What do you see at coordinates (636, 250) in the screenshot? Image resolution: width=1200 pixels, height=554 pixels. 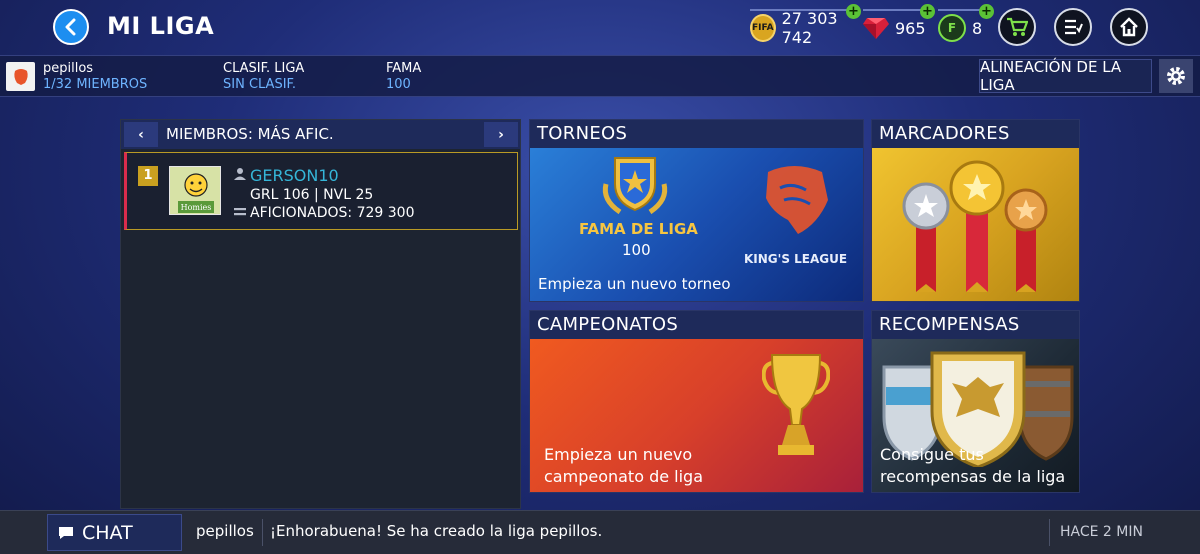 I see `league-fame-number: 100` at bounding box center [636, 250].